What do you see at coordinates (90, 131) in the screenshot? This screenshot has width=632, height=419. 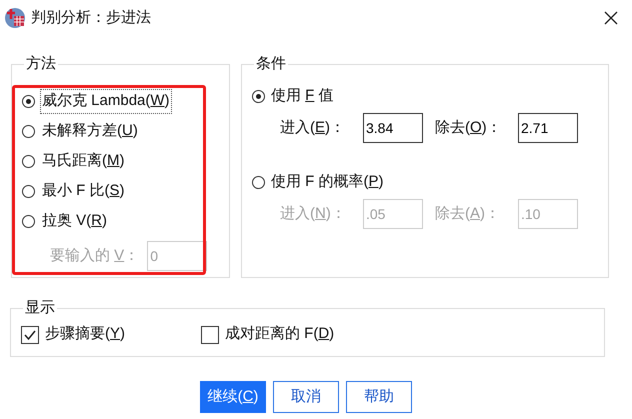 I see `radio-label: 未解释方差(U)` at bounding box center [90, 131].